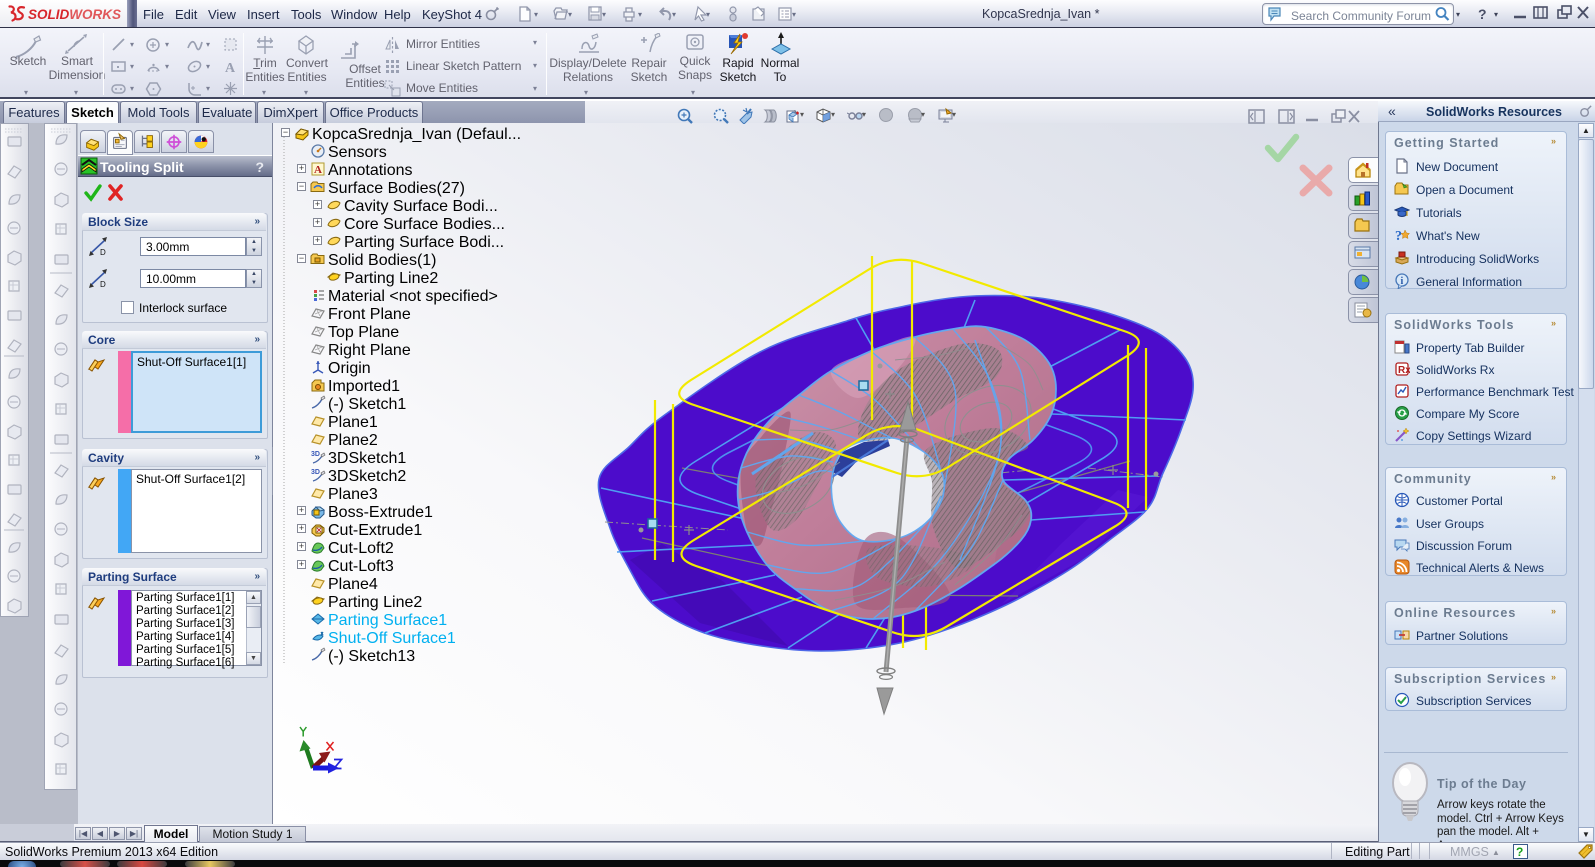 The width and height of the screenshot is (1595, 867). Describe the element at coordinates (1404, 370) in the screenshot. I see `svg-text: Rx` at that location.